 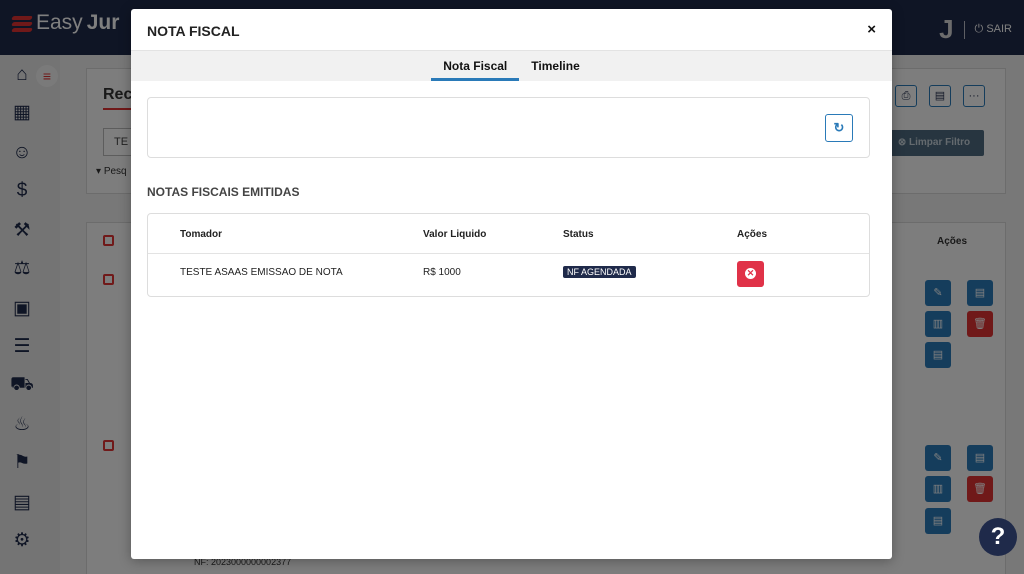 I want to click on tab-nota-fiscal: Nota Fiscal, so click(x=475, y=66).